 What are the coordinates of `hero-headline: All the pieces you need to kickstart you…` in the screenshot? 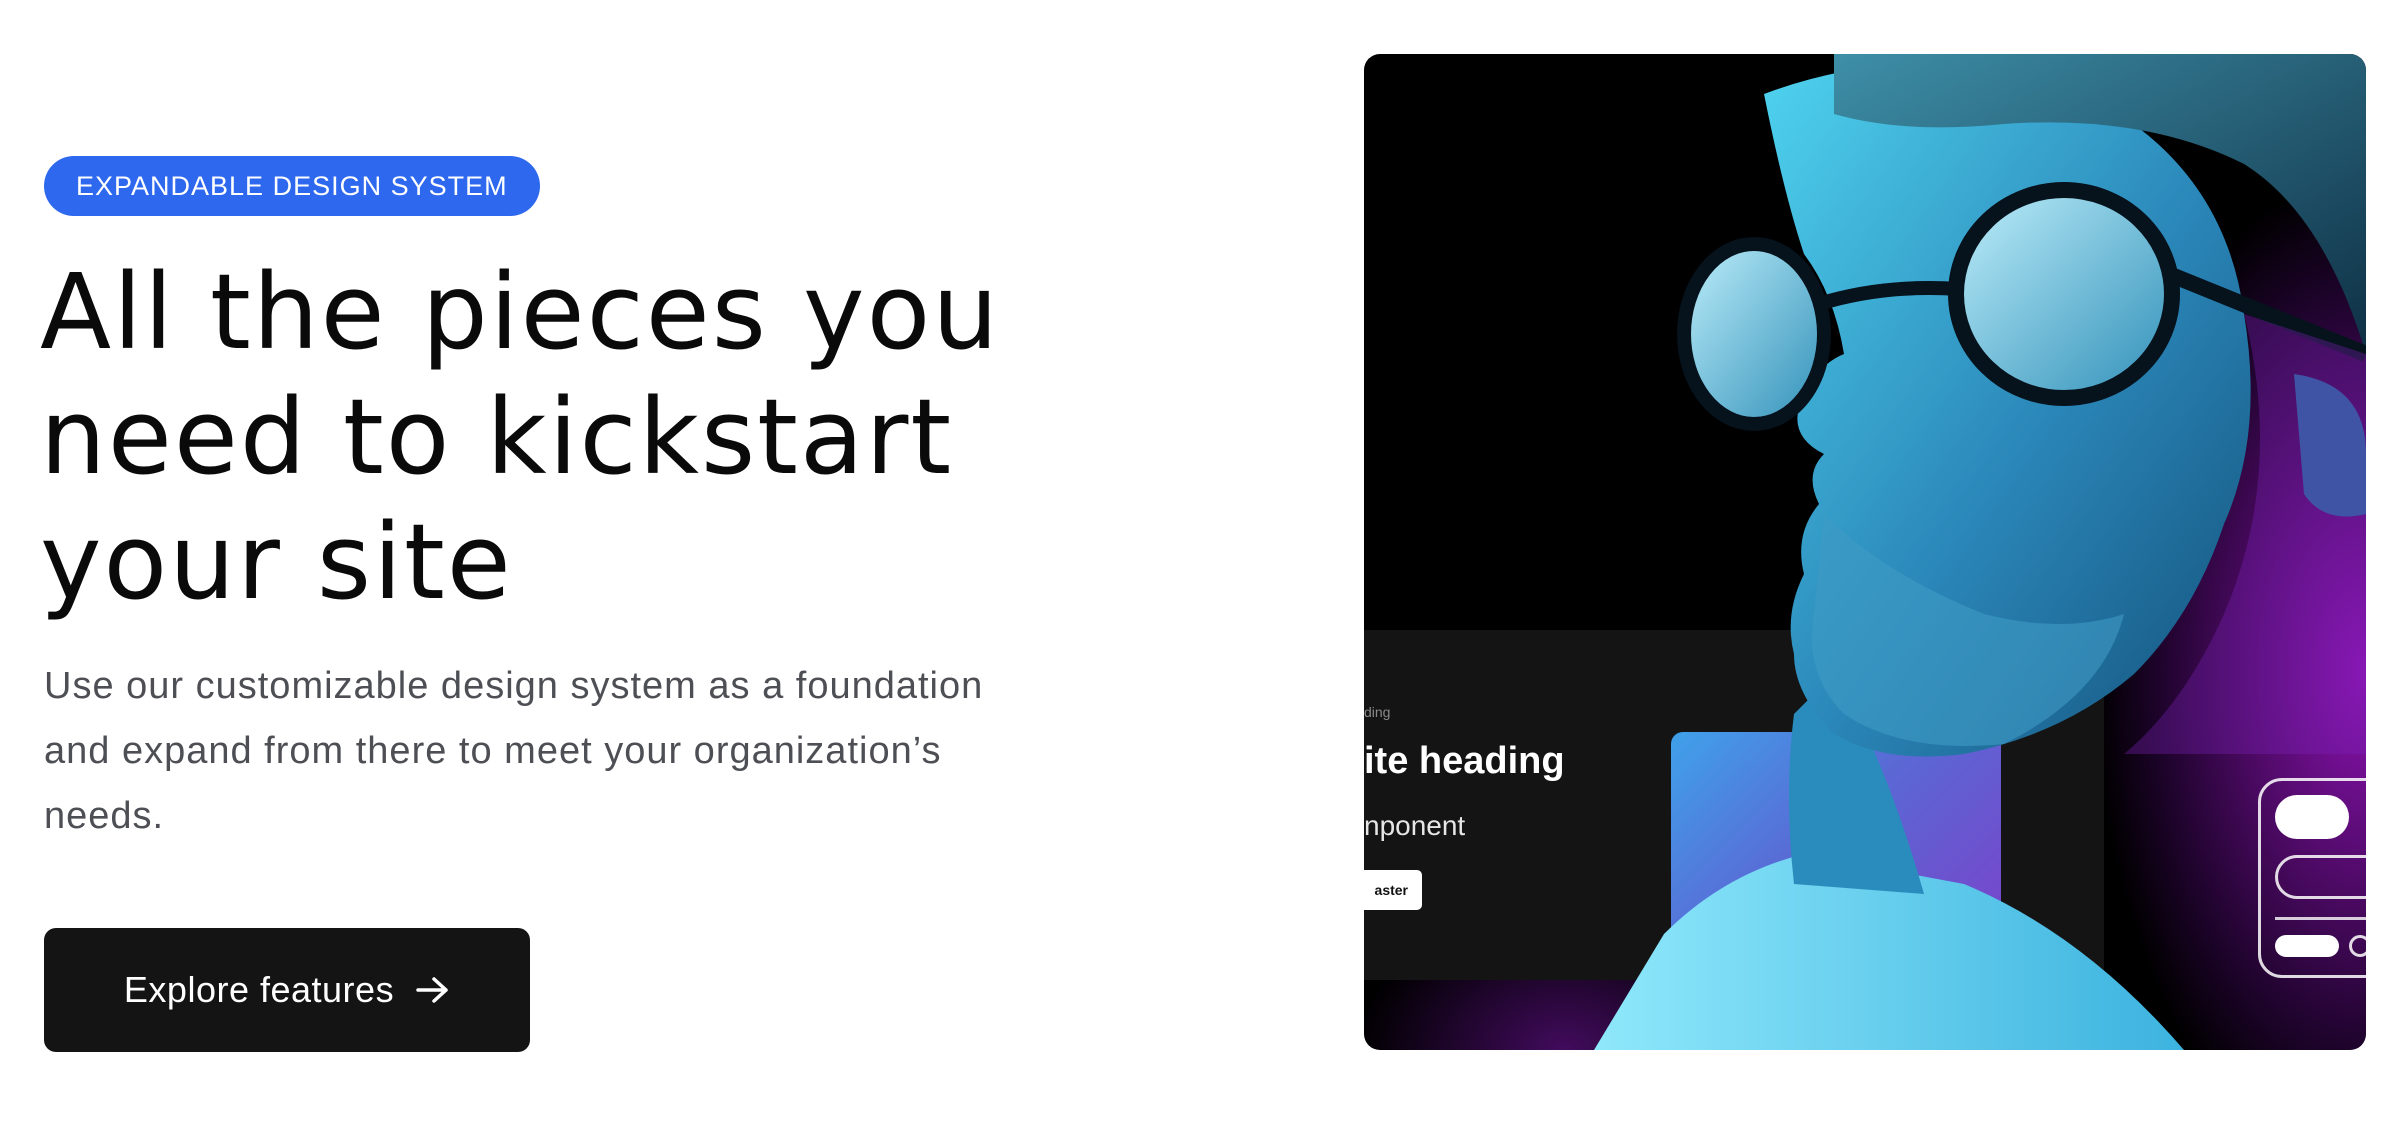 It's located at (520, 437).